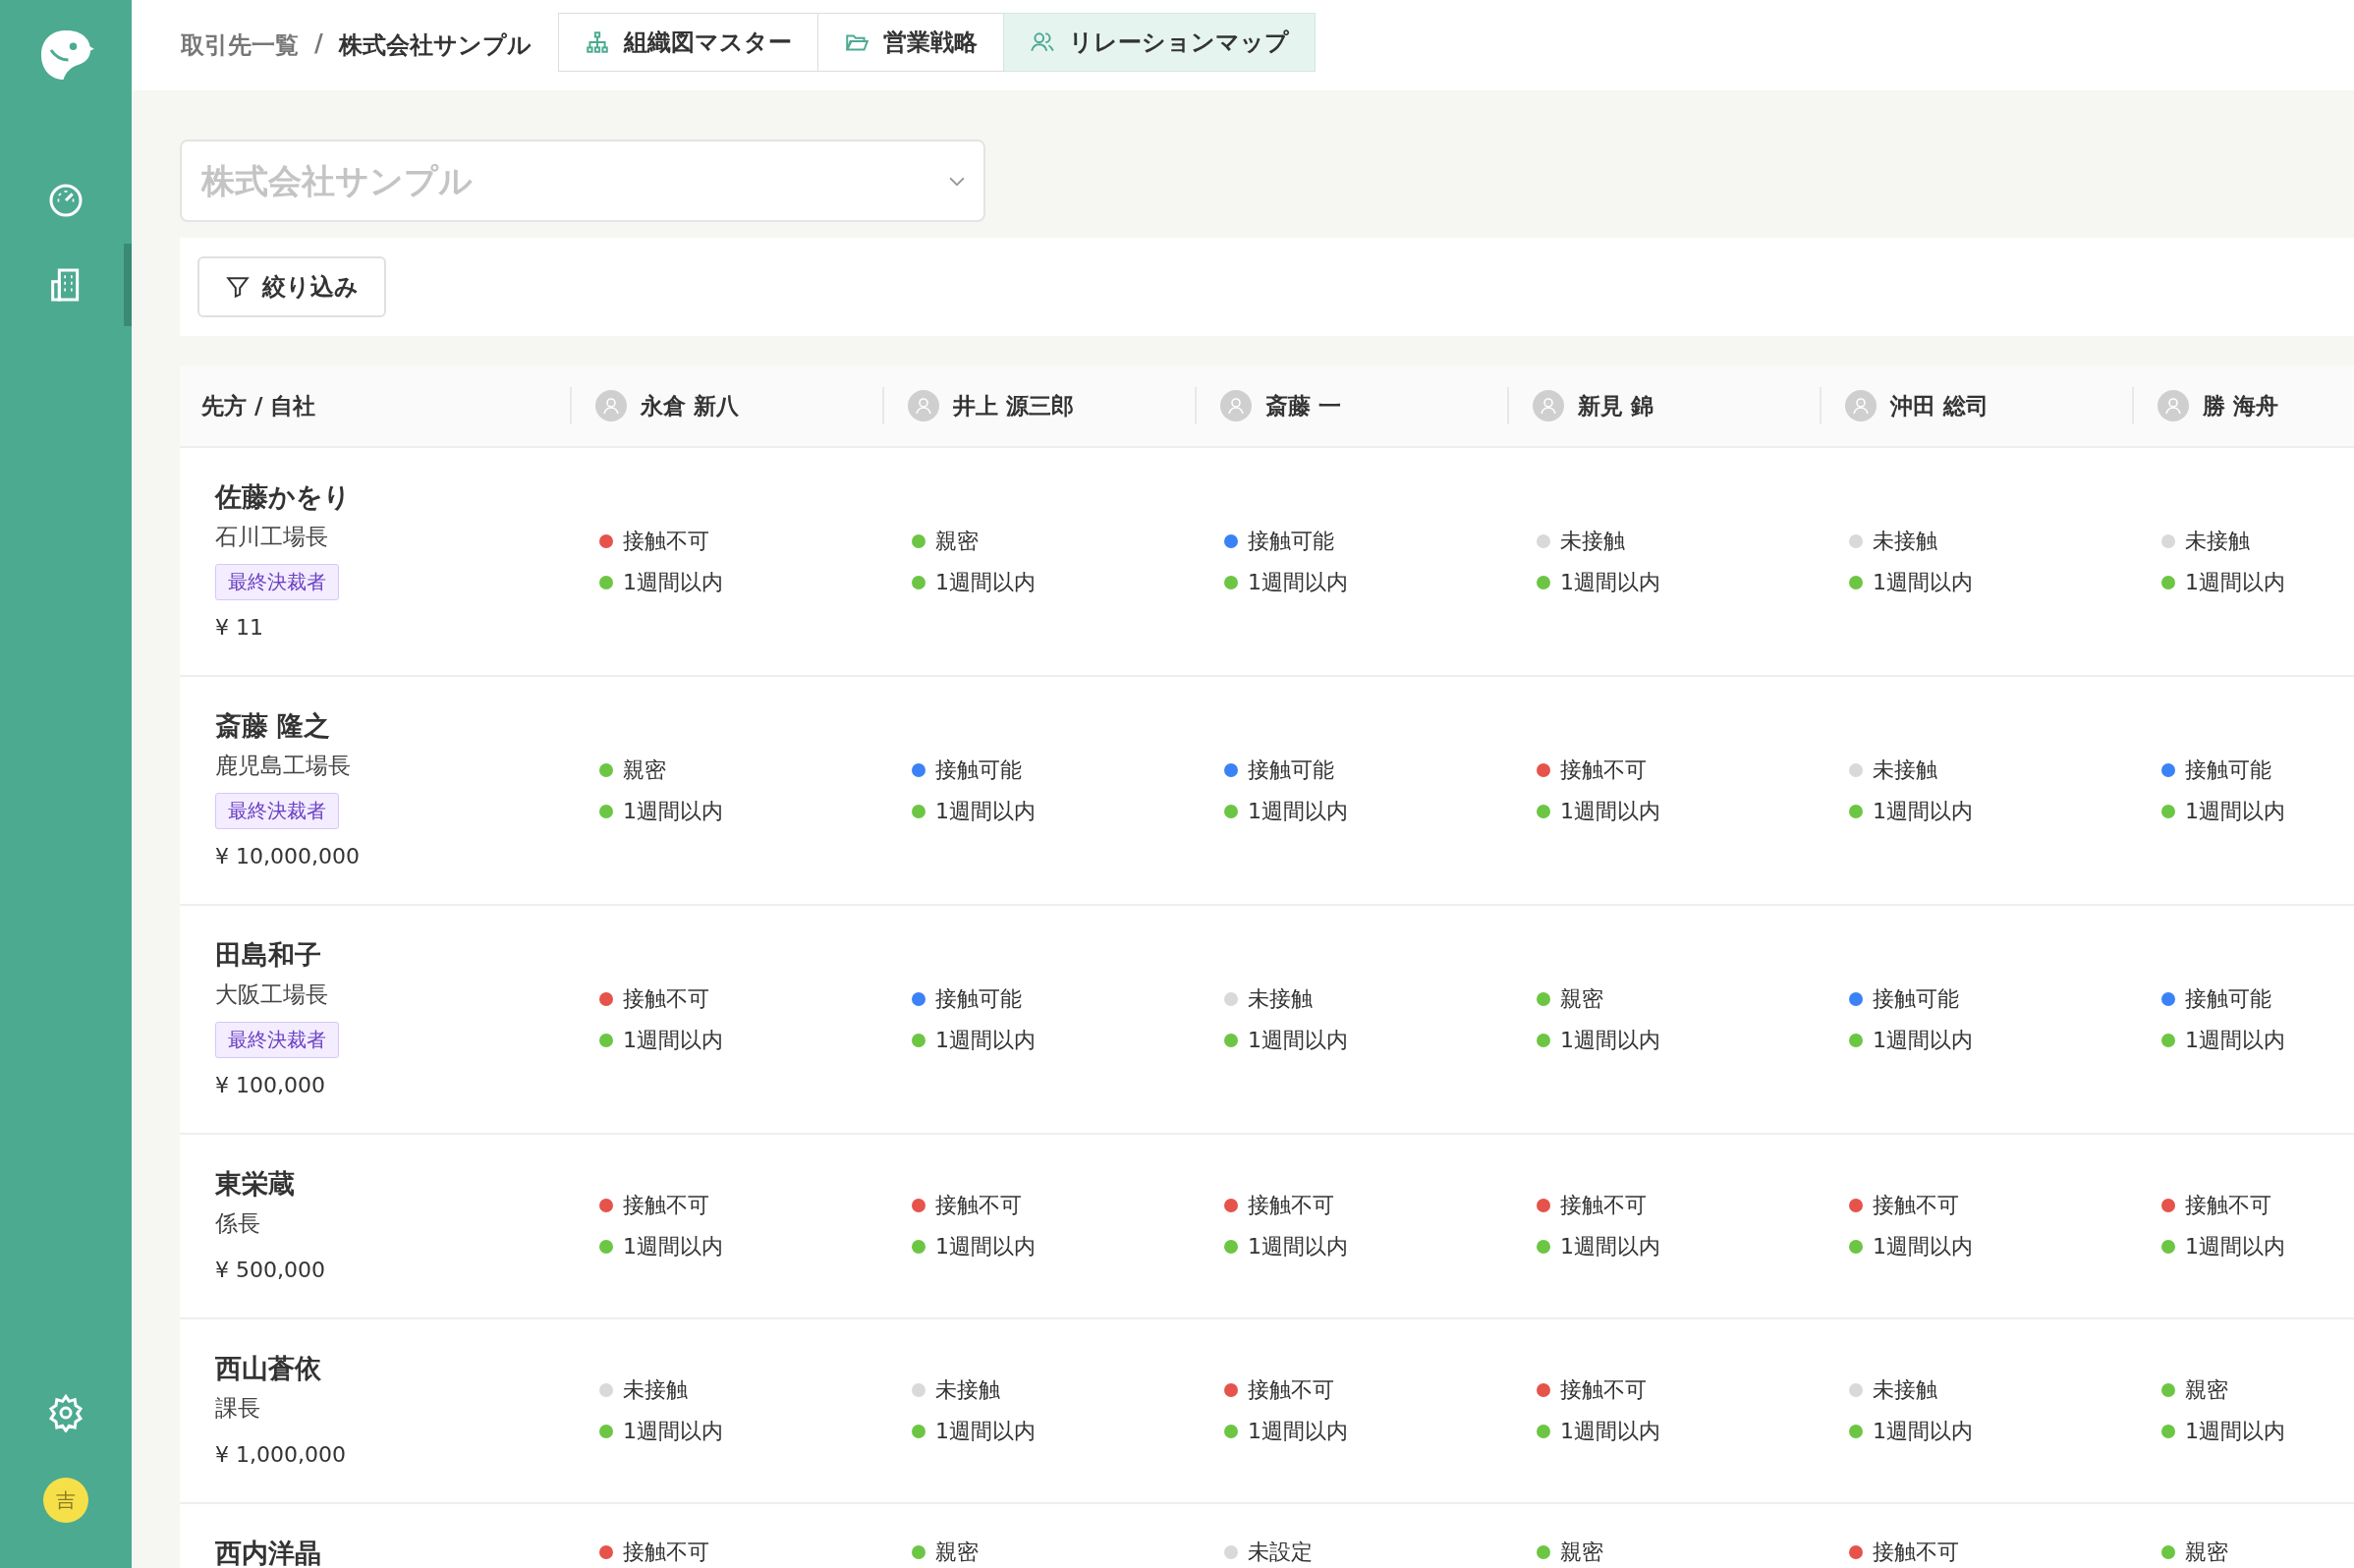  I want to click on deal-amount: ¥ 1,000,000, so click(280, 1455).